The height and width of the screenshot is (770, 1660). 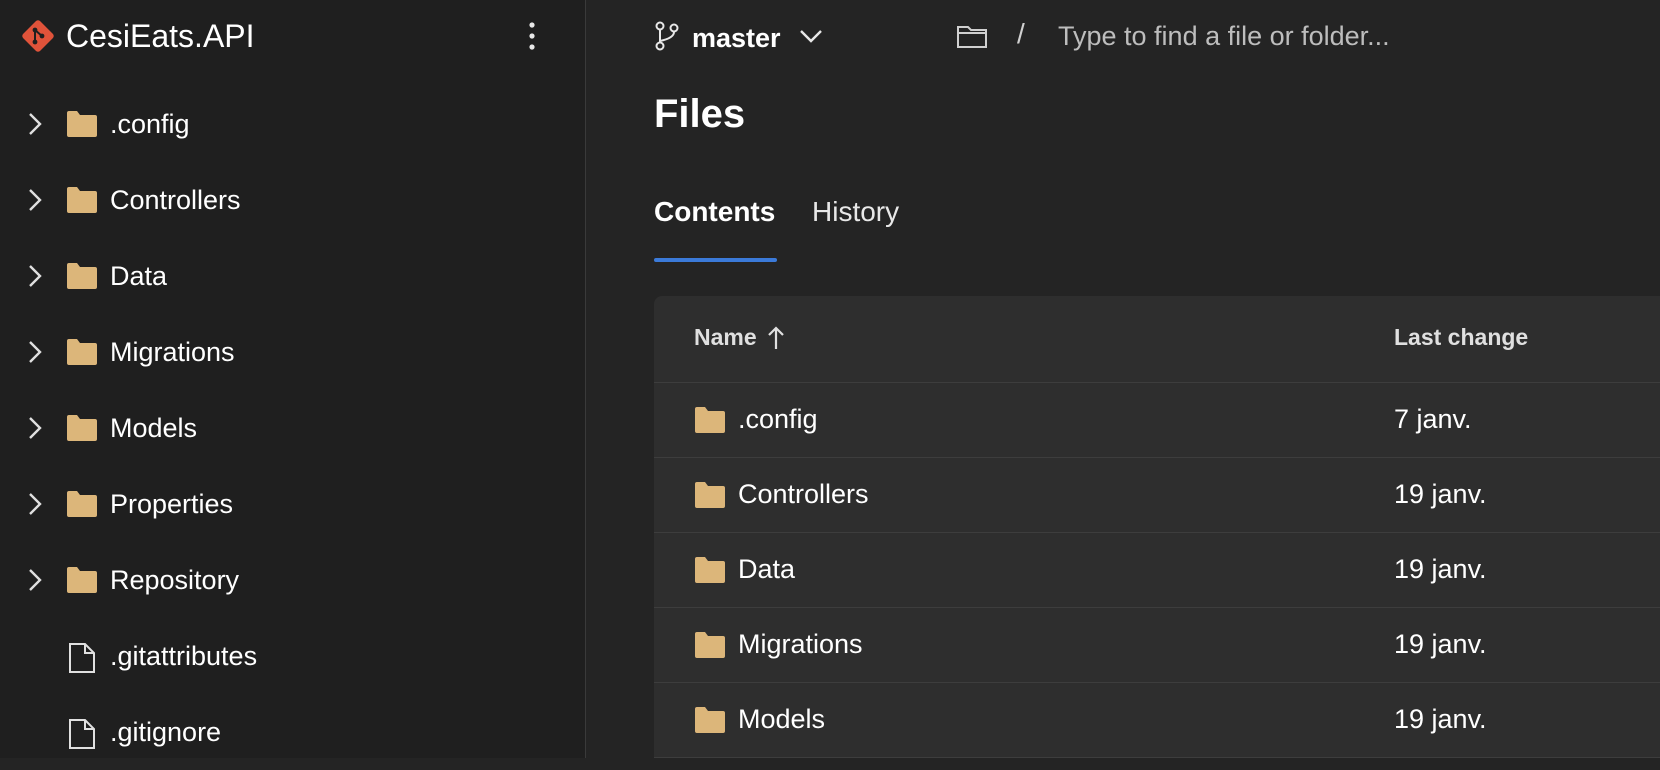 I want to click on row-name: Models, so click(x=781, y=719).